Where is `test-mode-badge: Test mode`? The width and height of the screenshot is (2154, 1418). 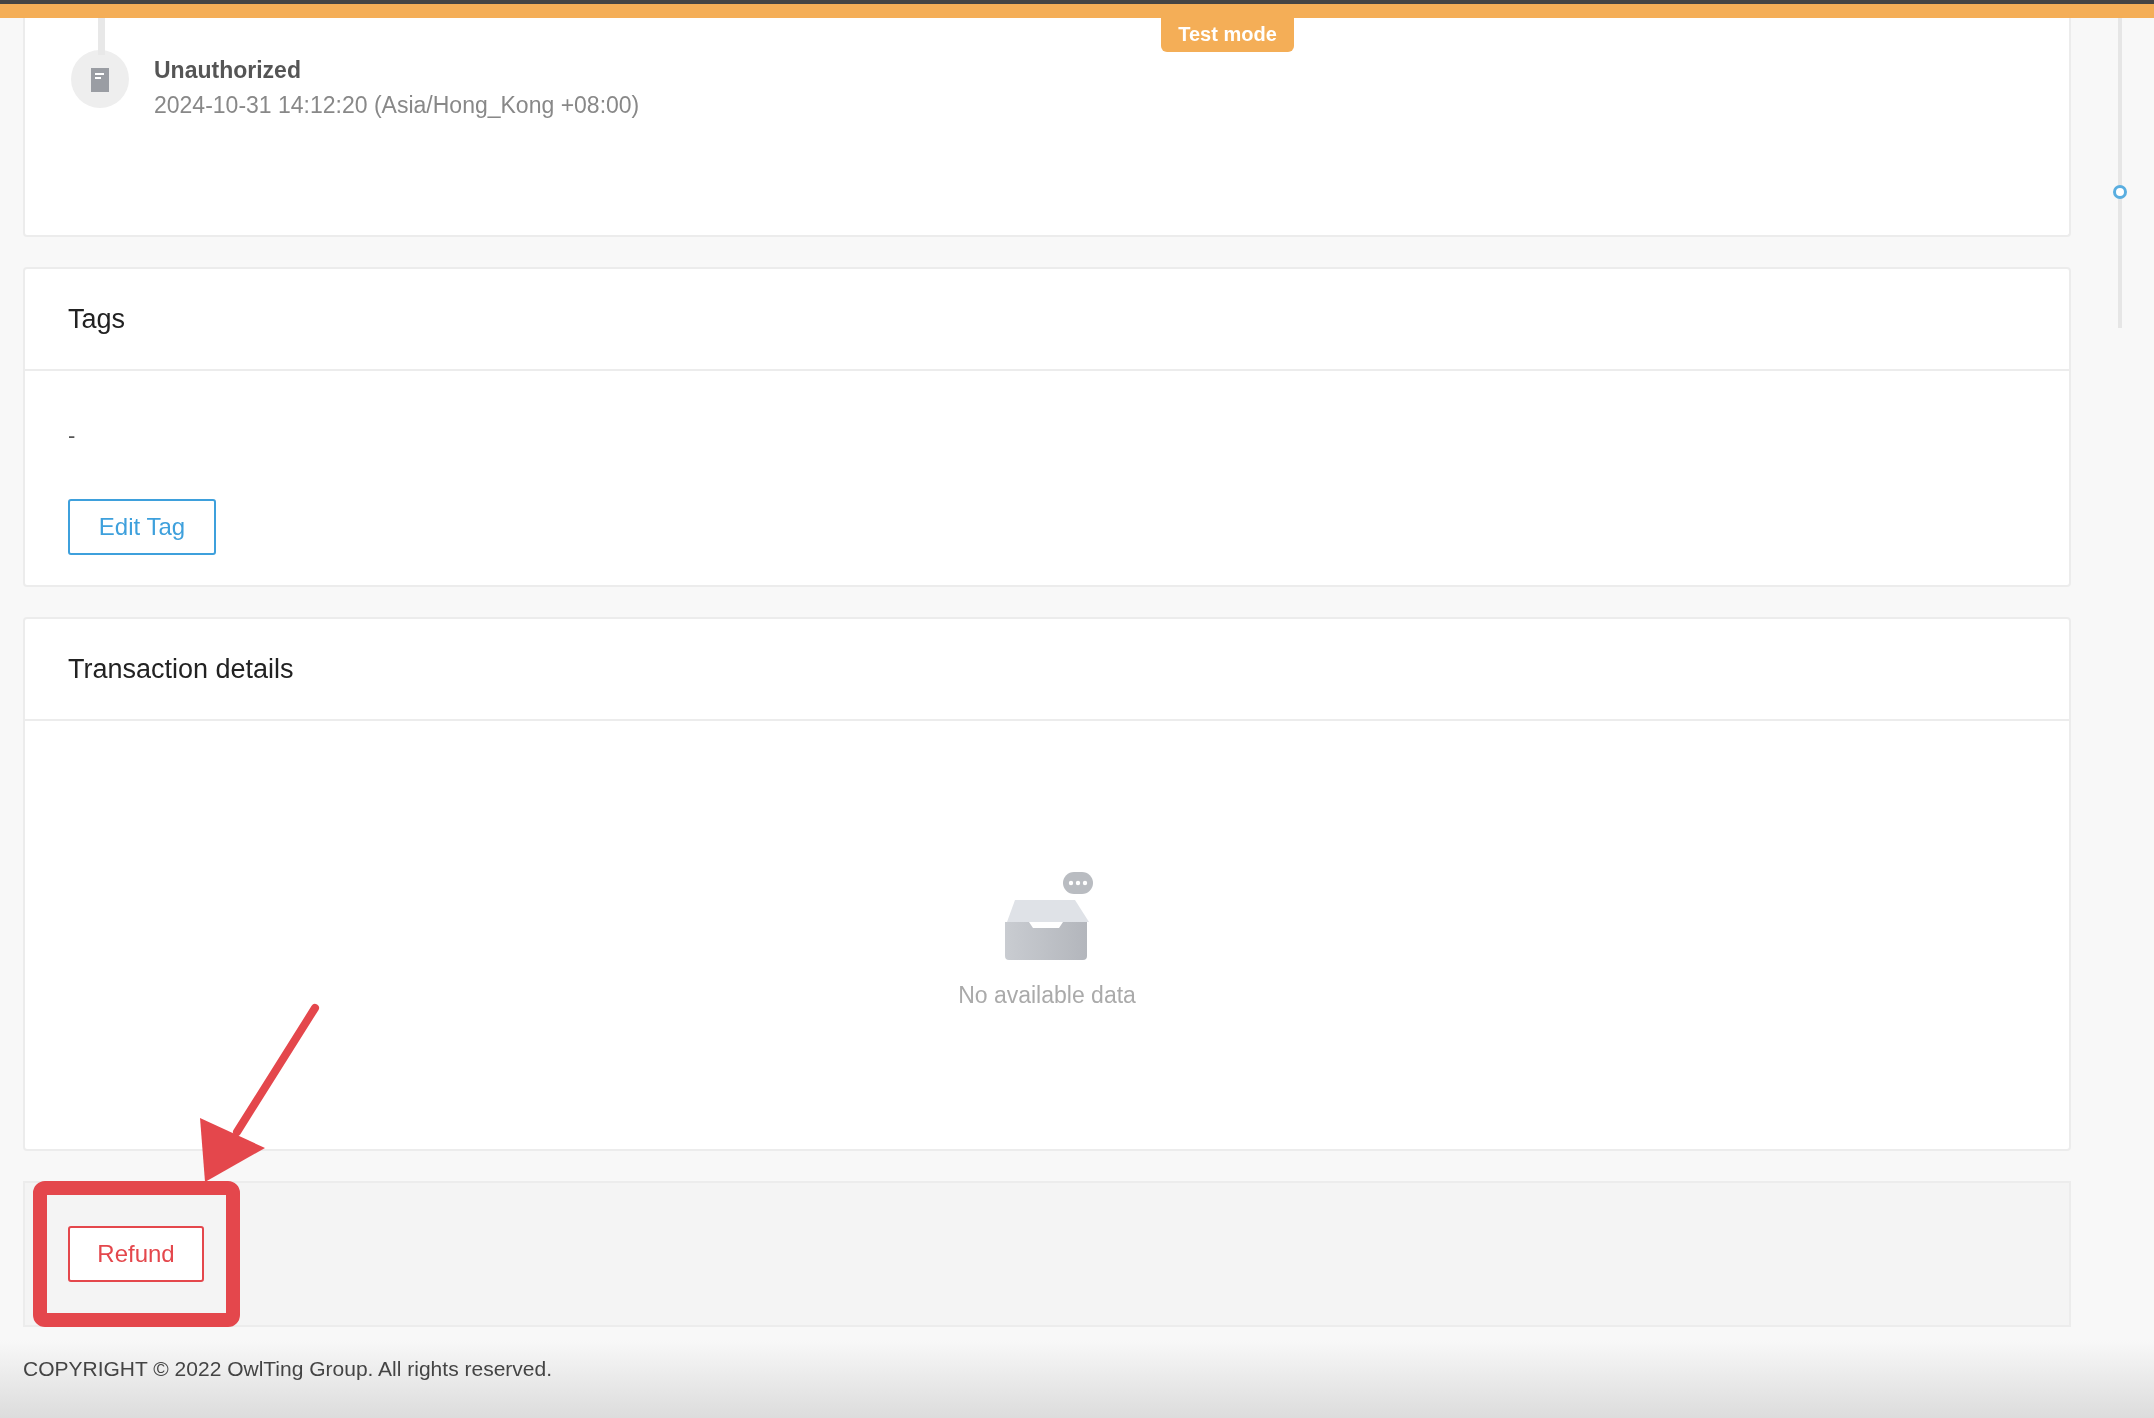 test-mode-badge: Test mode is located at coordinates (1227, 34).